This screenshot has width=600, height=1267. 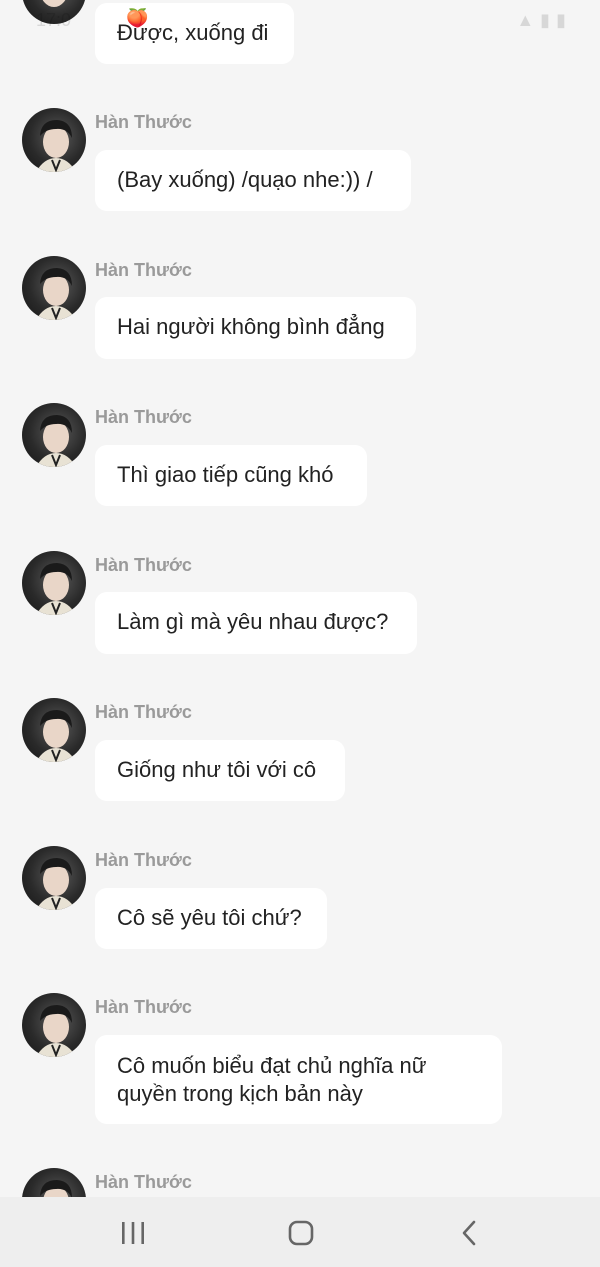 I want to click on home-icon, so click(x=301, y=1233).